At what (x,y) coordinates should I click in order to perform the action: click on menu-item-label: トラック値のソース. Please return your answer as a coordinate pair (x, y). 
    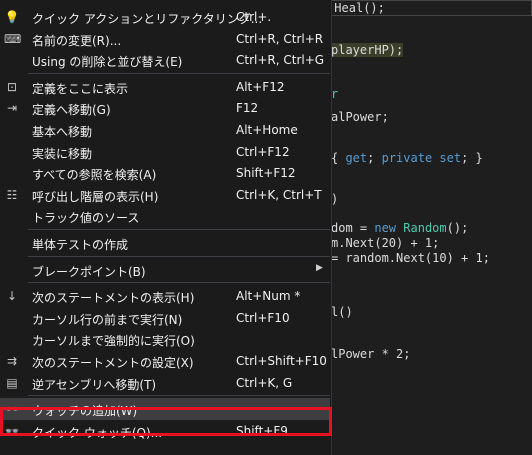
    Looking at the image, I should click on (86, 218).